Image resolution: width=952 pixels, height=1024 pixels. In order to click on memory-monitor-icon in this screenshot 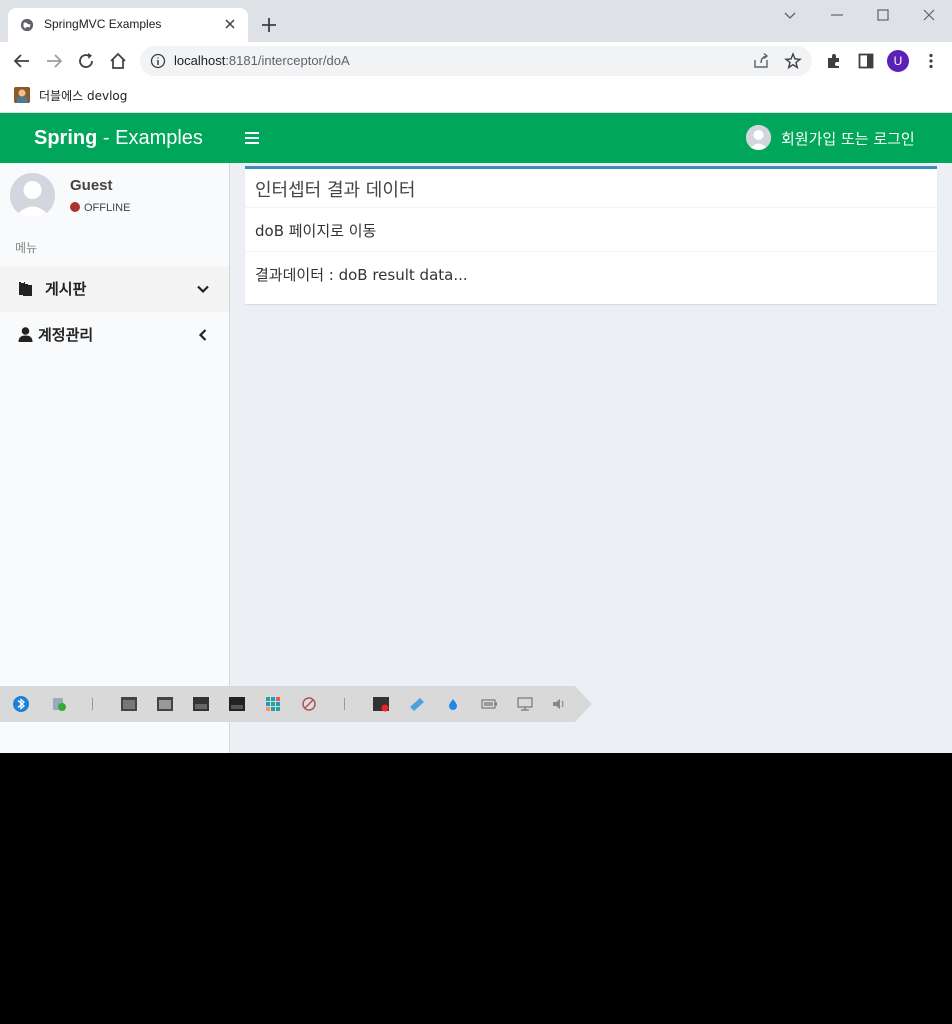, I will do `click(165, 704)`.